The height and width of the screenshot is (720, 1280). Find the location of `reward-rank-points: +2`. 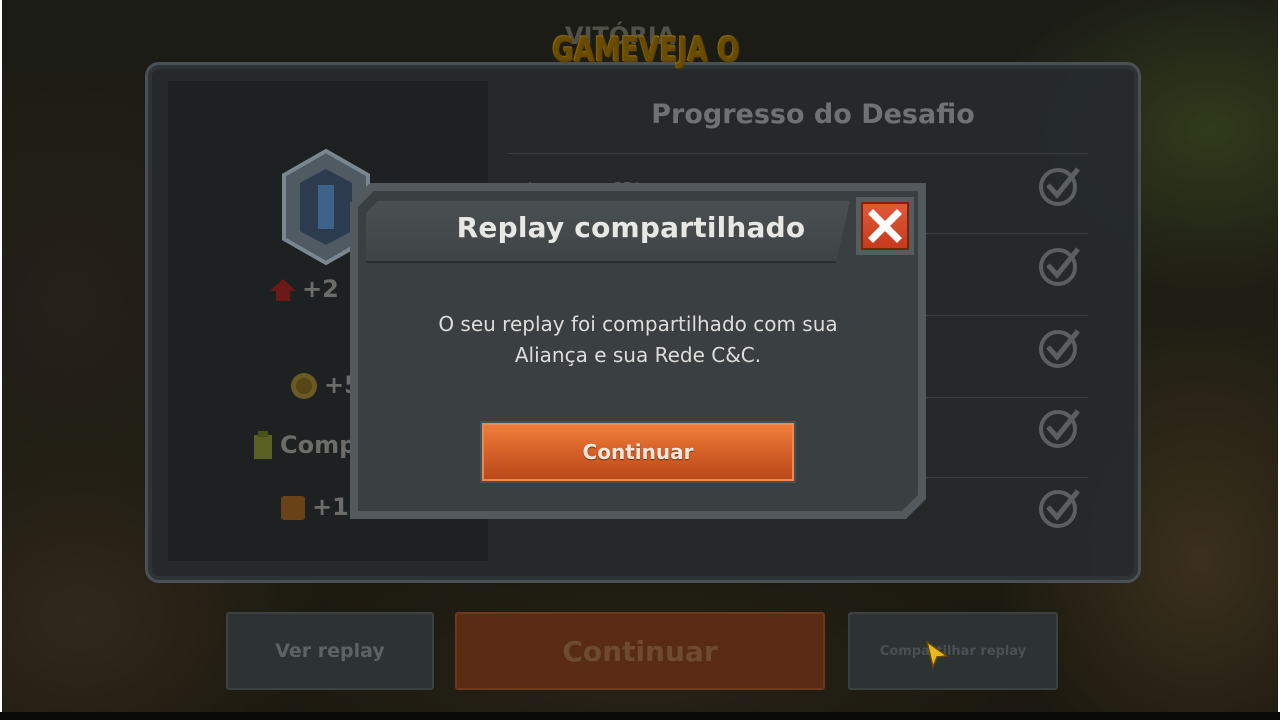

reward-rank-points: +2 is located at coordinates (304, 289).